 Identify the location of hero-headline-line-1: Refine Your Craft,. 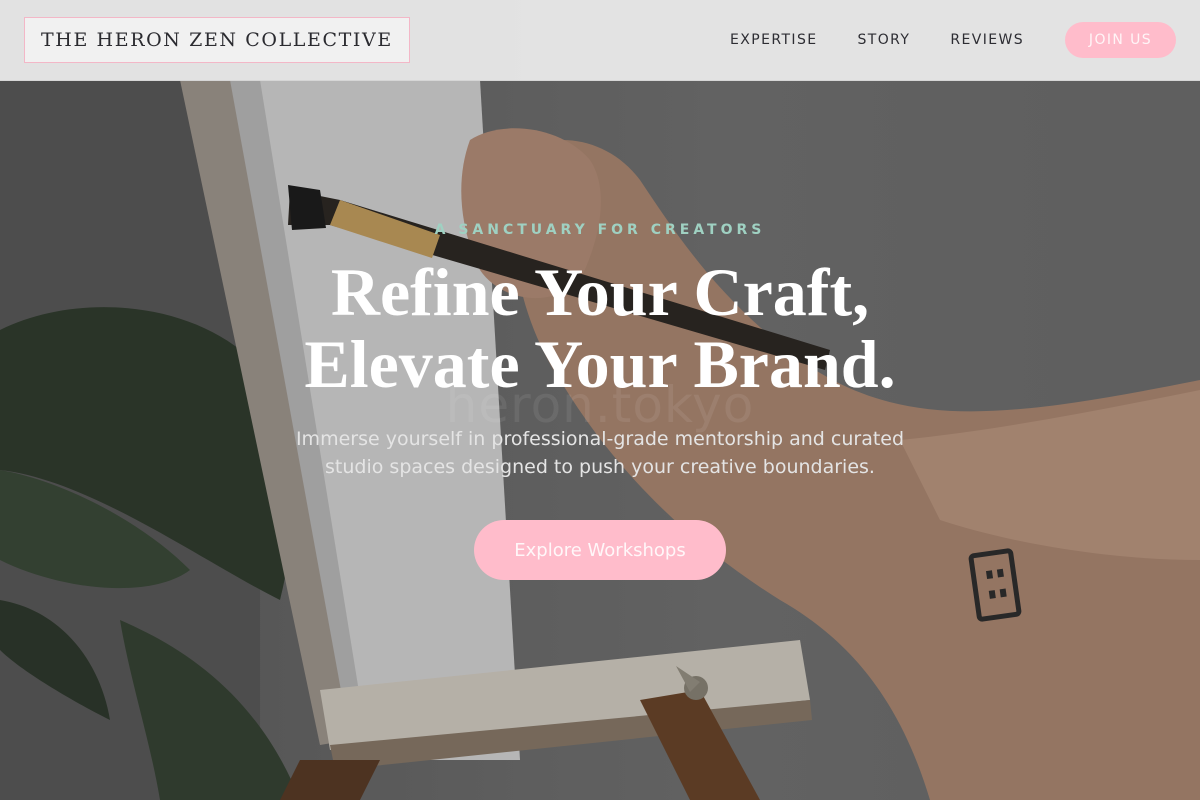
(600, 292).